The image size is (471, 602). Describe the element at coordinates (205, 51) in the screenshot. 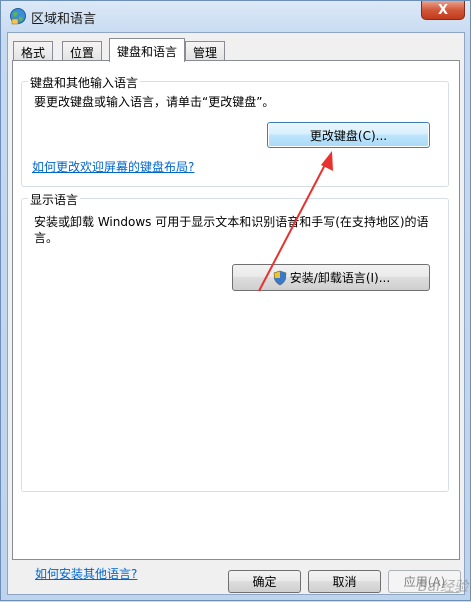

I see `tab-administrative: 管理` at that location.